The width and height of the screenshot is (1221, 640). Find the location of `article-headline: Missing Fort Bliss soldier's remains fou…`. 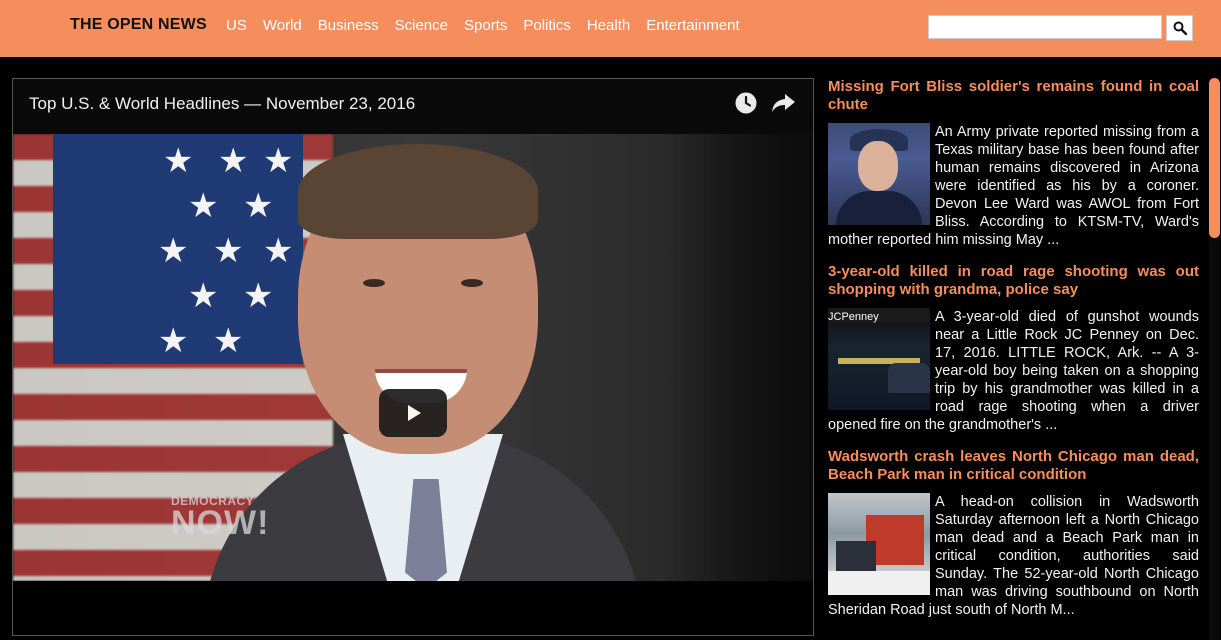

article-headline: Missing Fort Bliss soldier's remains fou… is located at coordinates (1013, 96).